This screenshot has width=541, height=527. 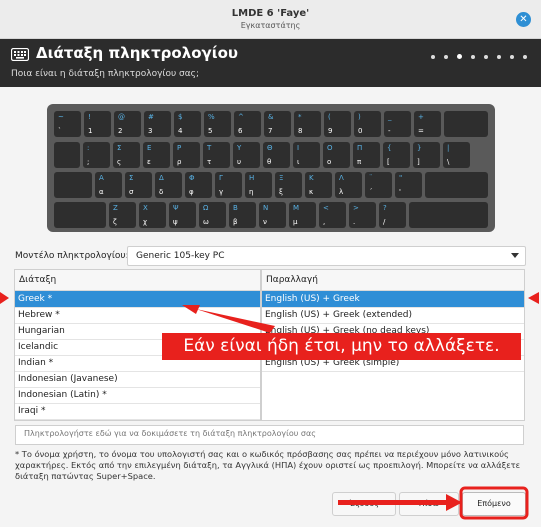 What do you see at coordinates (235, 321) in the screenshot?
I see `annotation-pointer-line` at bounding box center [235, 321].